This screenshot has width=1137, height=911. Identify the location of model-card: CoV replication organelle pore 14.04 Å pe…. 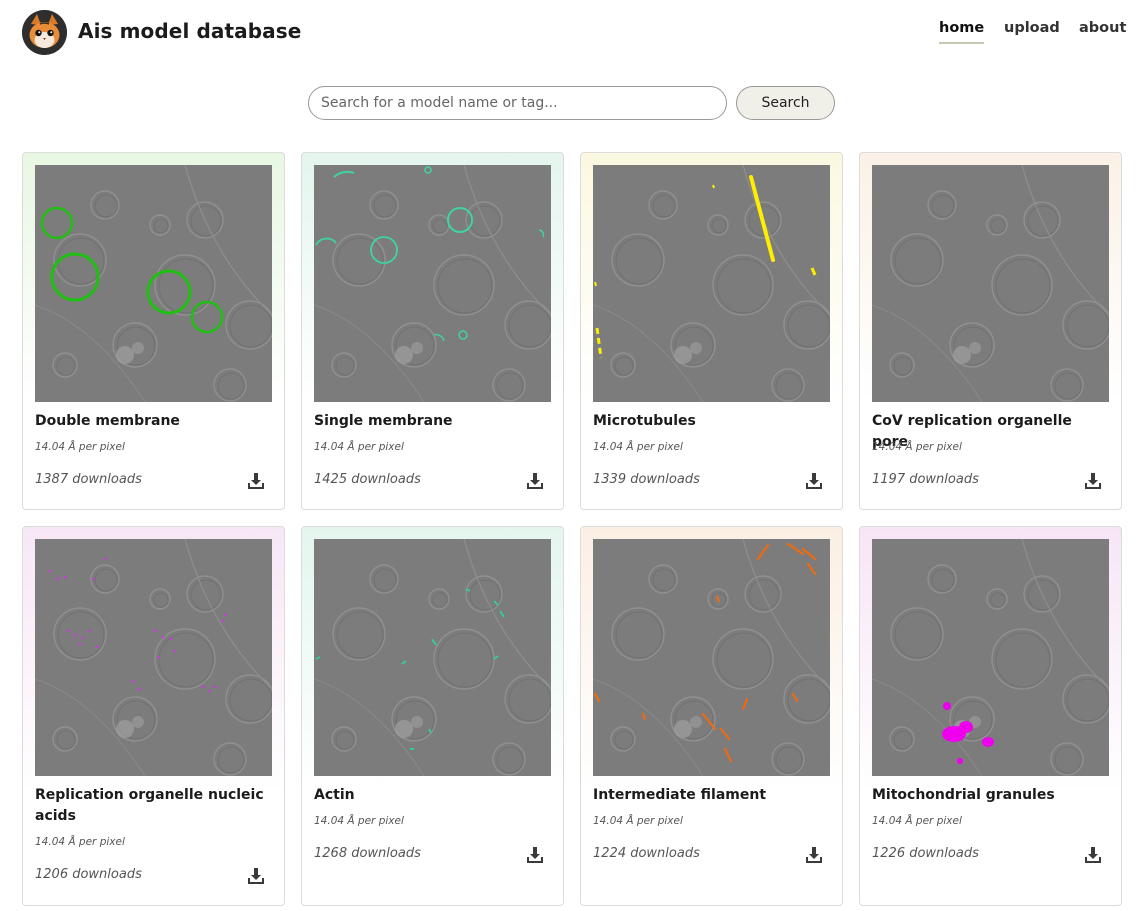
(990, 331).